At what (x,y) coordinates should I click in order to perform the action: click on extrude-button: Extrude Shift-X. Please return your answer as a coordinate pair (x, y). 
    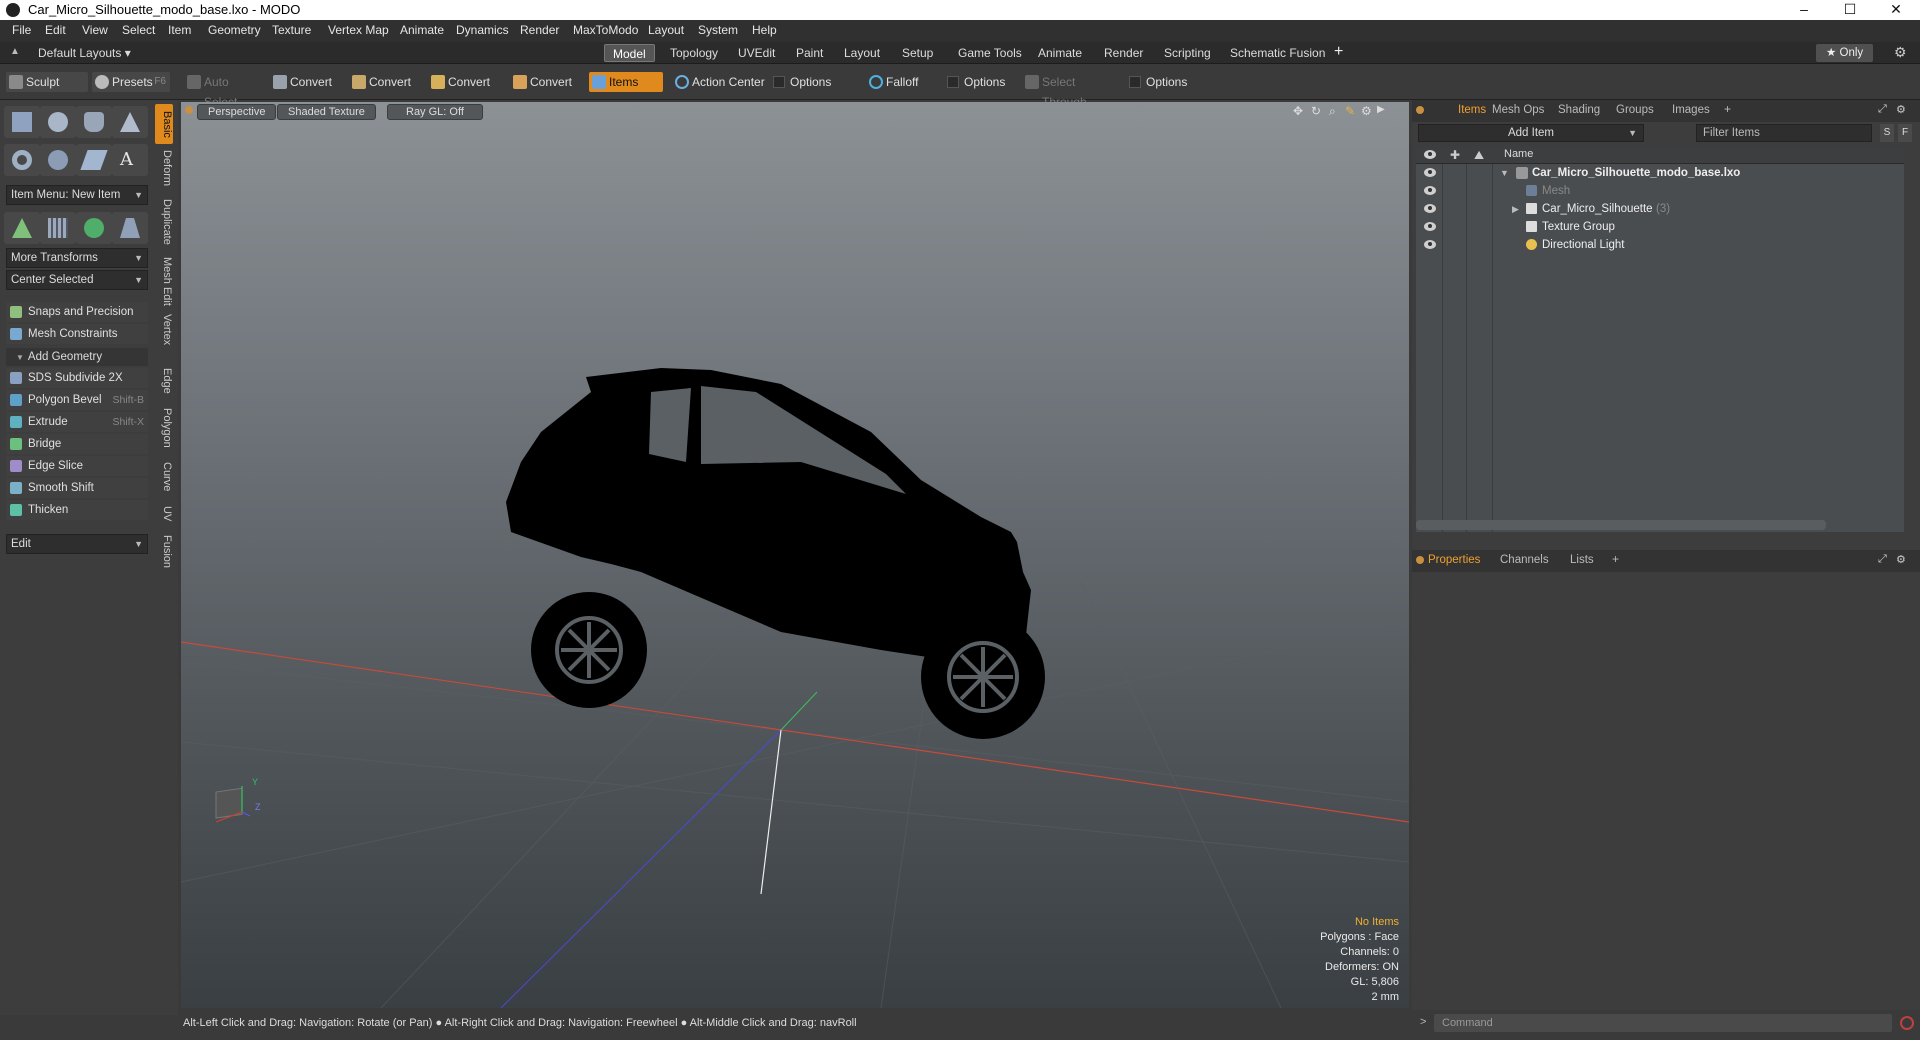
    Looking at the image, I should click on (77, 422).